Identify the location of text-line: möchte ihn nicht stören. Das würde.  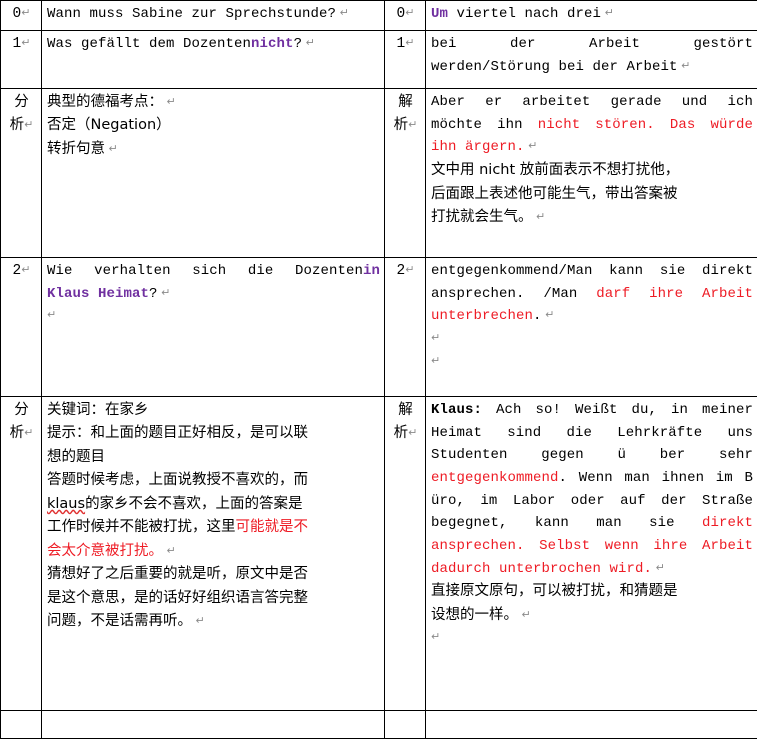
(592, 125).